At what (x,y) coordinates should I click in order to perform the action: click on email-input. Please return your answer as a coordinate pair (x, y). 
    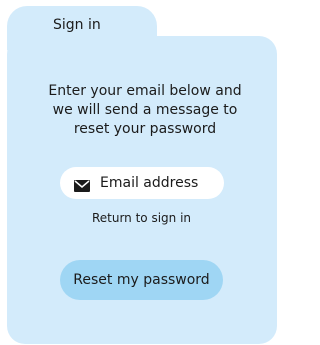
    Looking at the image, I should click on (160, 183).